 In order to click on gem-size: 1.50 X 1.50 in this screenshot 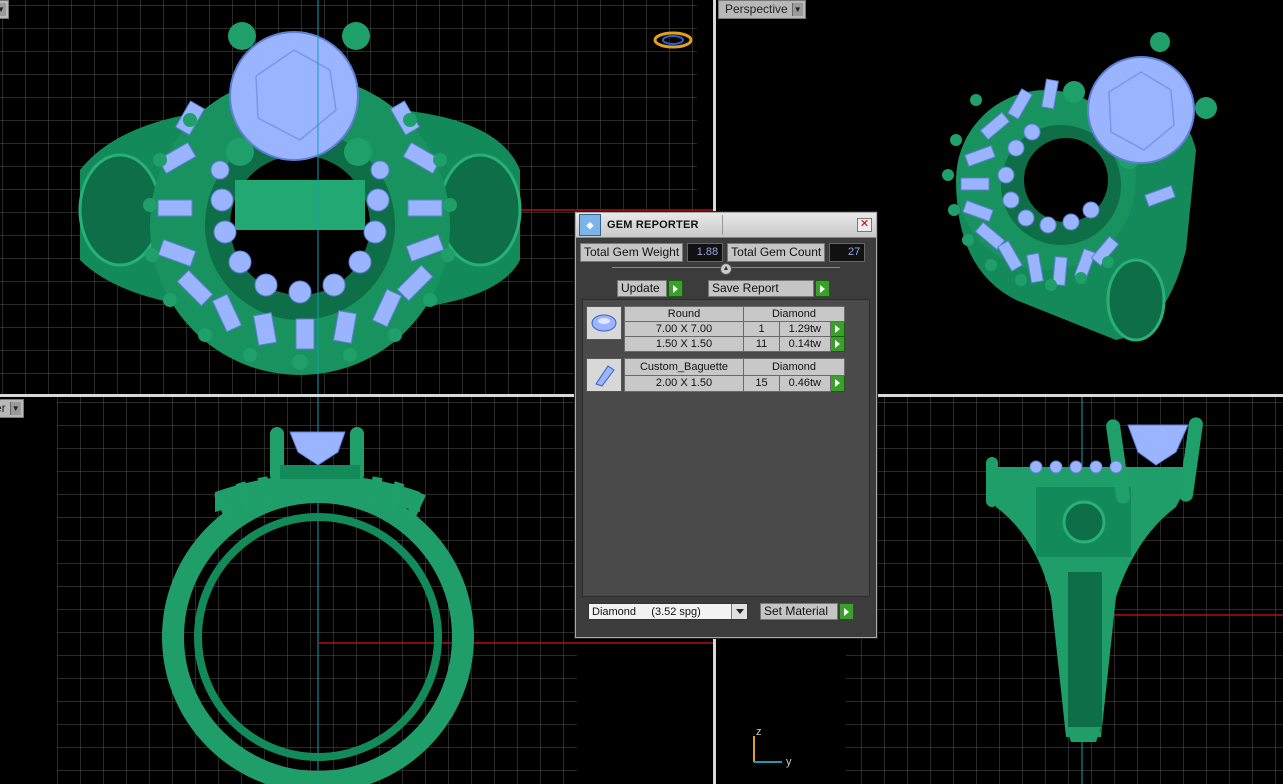, I will do `click(684, 344)`.